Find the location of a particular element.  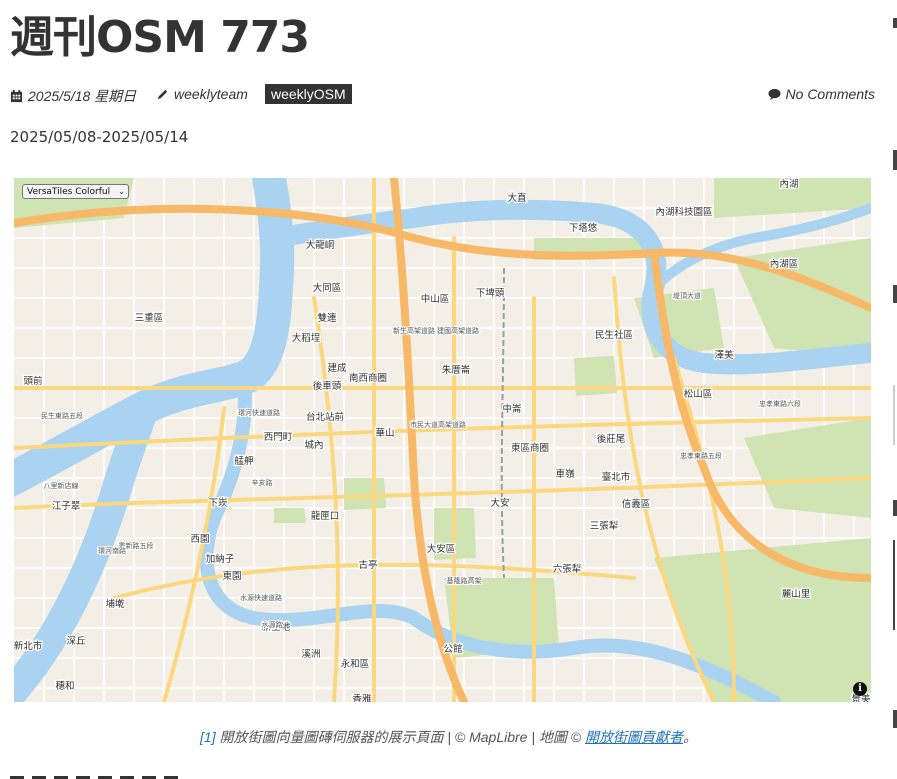

map-road-label: 水源快速道路 is located at coordinates (261, 597).